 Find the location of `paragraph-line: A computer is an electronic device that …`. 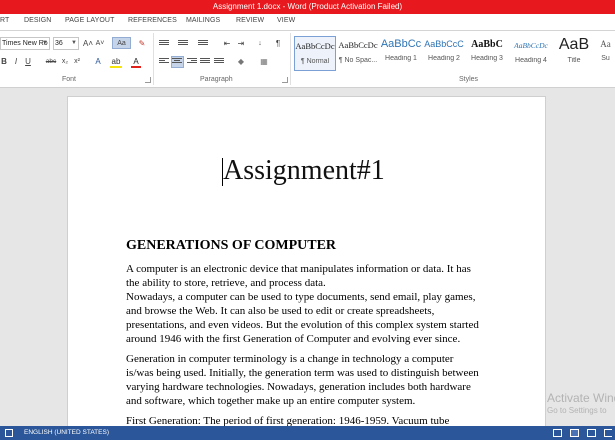

paragraph-line: A computer is an electronic device that … is located at coordinates (298, 269).